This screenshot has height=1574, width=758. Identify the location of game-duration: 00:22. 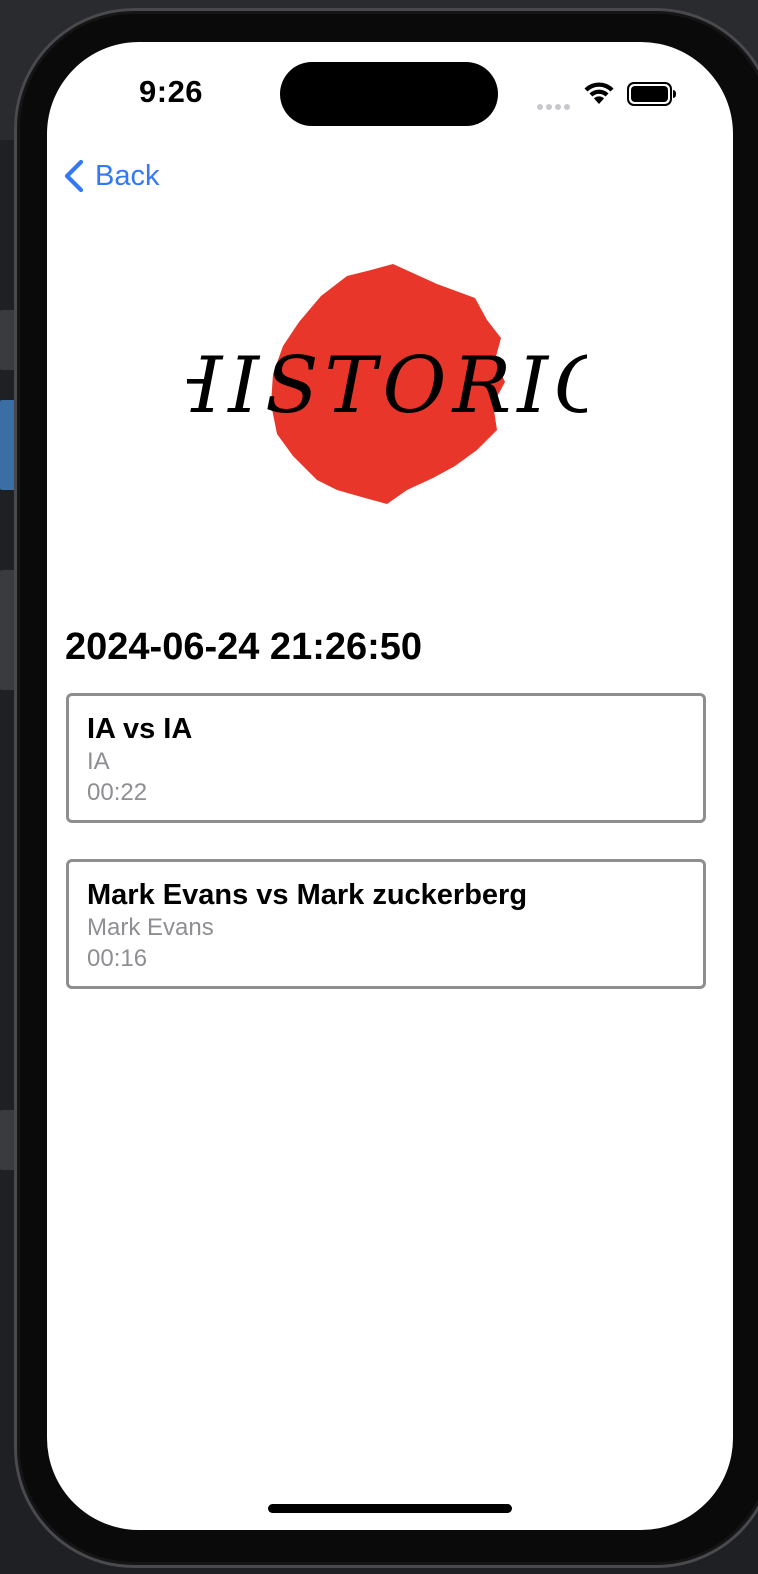
(117, 792).